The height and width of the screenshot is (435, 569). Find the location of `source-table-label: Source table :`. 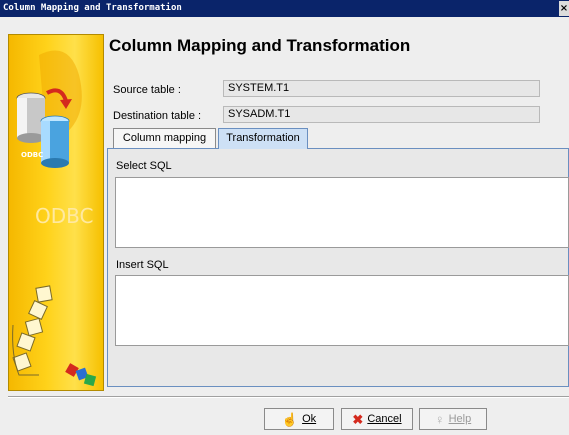

source-table-label: Source table : is located at coordinates (147, 90).